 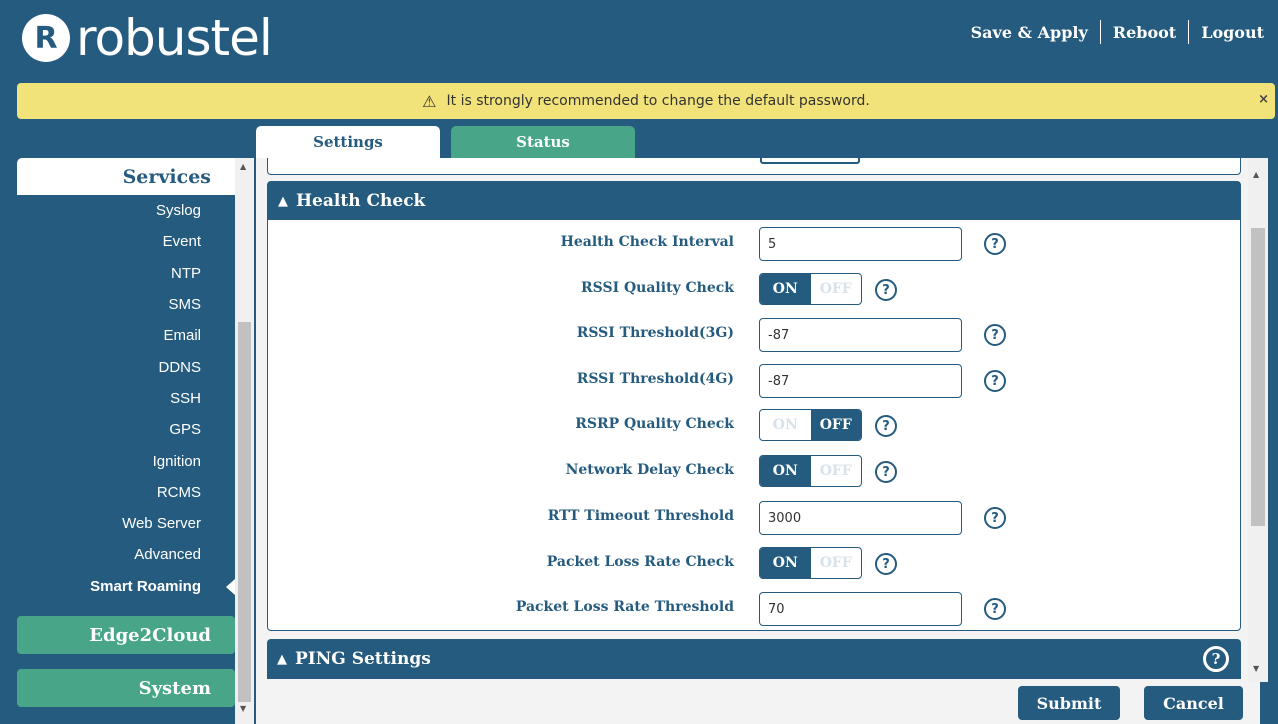 What do you see at coordinates (754, 472) in the screenshot?
I see `network-delay-check-row: Network Delay Check ON OFF ?` at bounding box center [754, 472].